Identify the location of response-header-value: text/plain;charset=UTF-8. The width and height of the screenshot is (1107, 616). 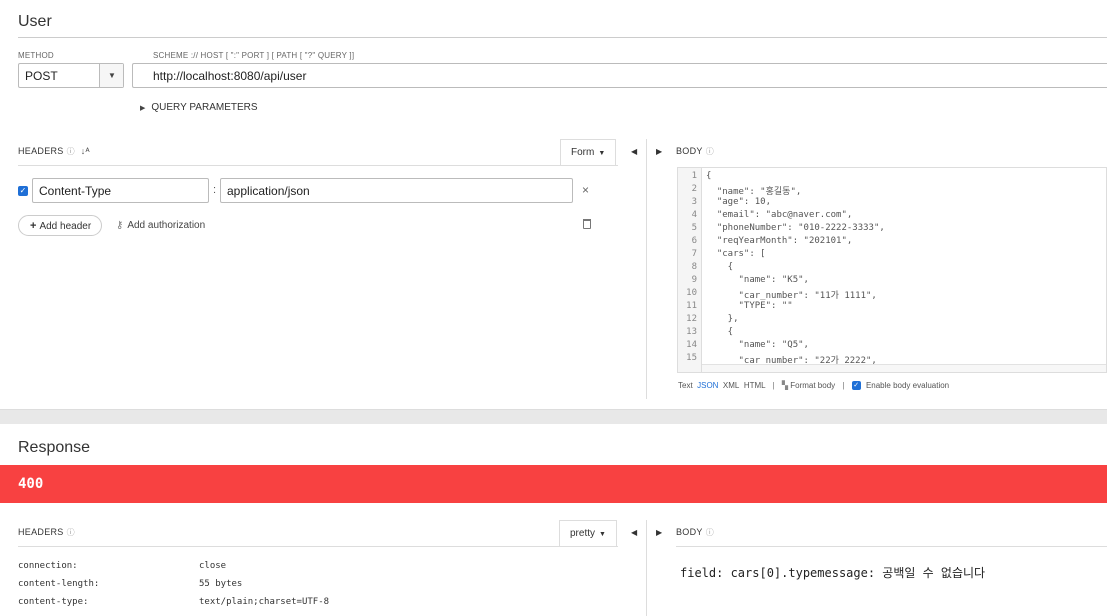
(264, 602).